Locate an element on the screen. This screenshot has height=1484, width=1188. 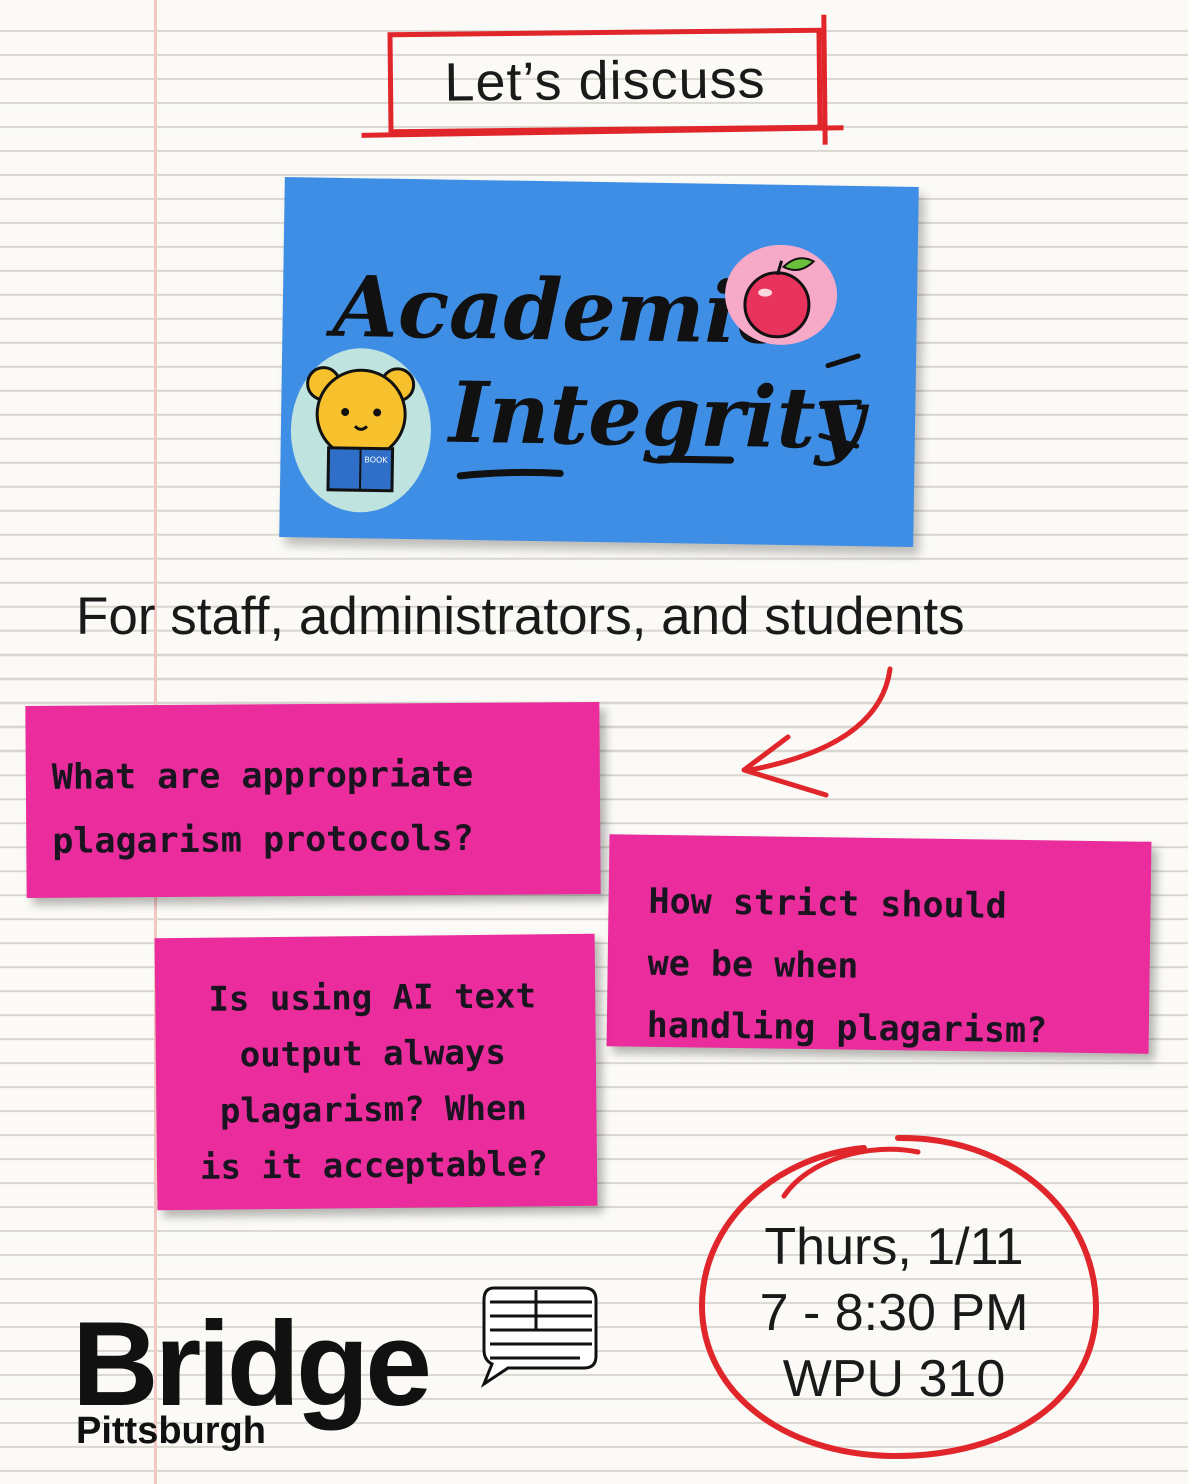
header-label: Let’s discuss is located at coordinates (605, 81).